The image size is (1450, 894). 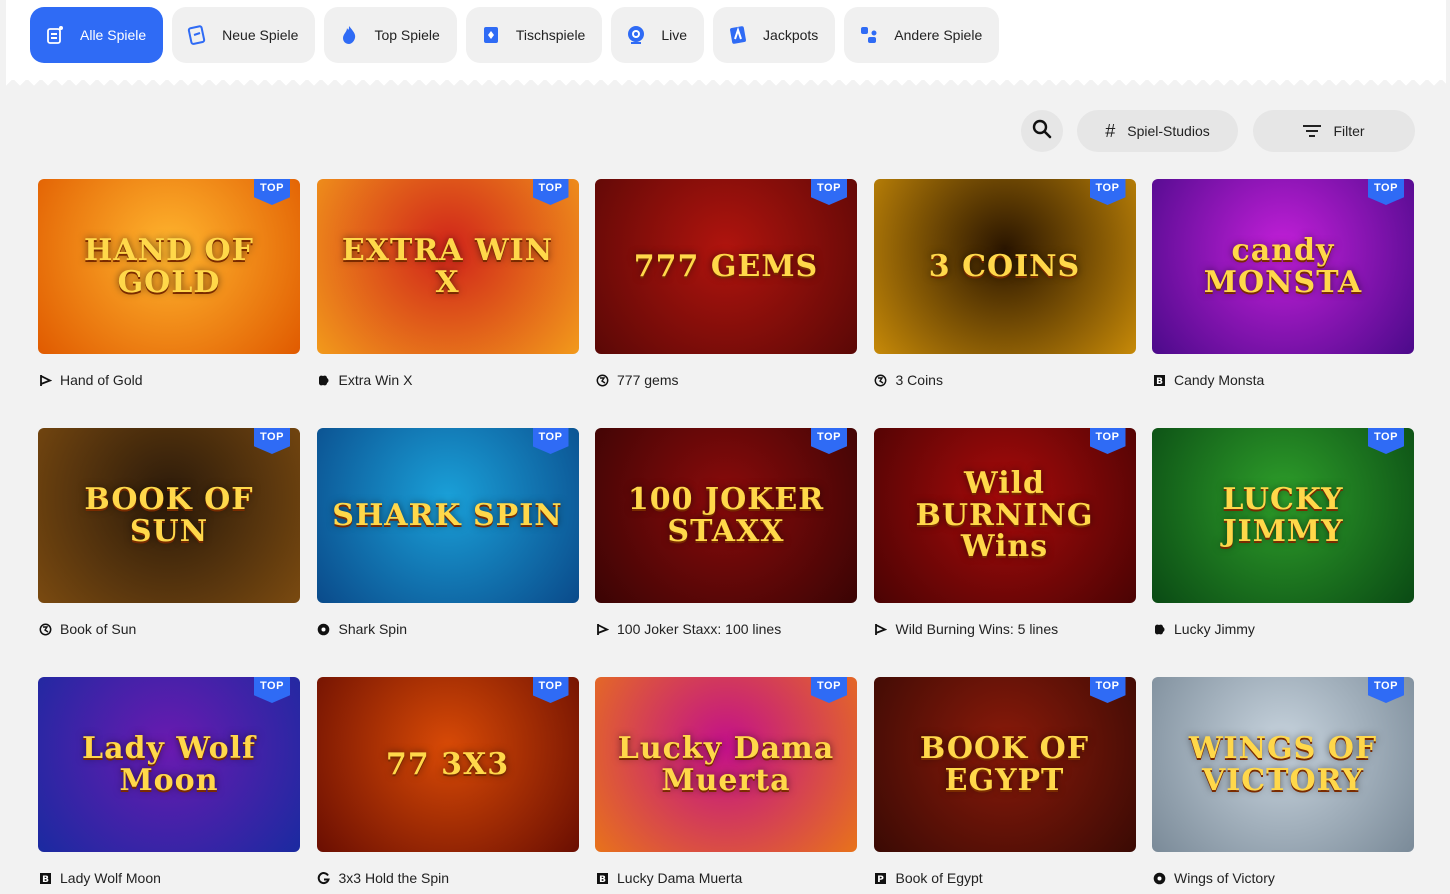 I want to click on tab-jackpots: Jackpots, so click(x=774, y=35).